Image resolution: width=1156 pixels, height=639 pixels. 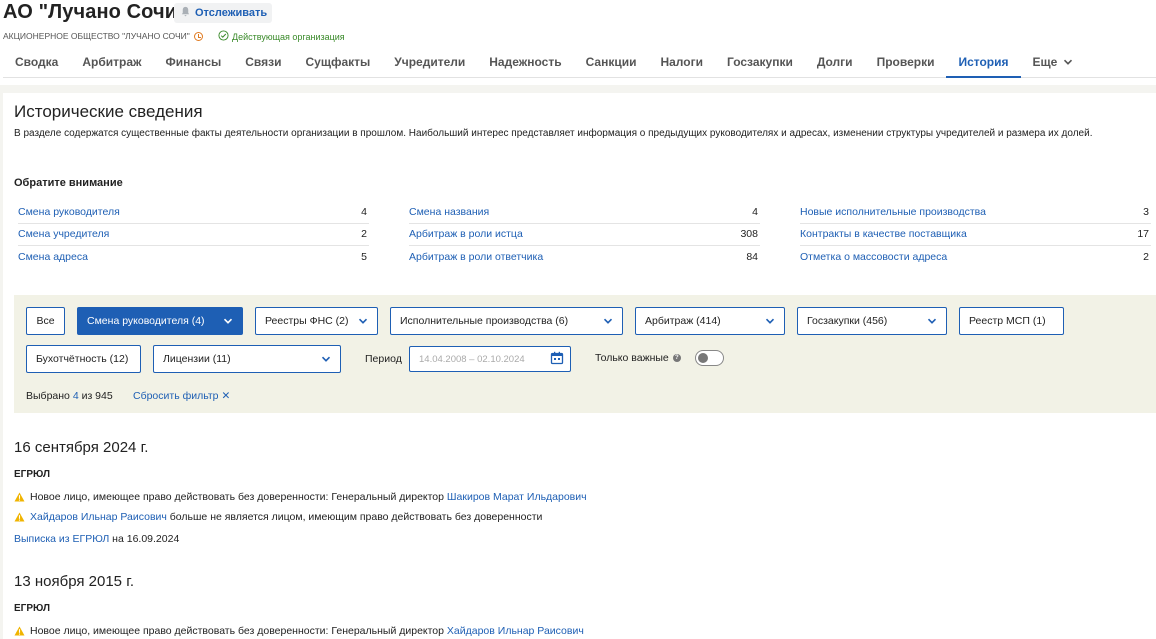 What do you see at coordinates (74, 581) in the screenshot?
I see `event-date-heading: 13 ноября 2015 г.` at bounding box center [74, 581].